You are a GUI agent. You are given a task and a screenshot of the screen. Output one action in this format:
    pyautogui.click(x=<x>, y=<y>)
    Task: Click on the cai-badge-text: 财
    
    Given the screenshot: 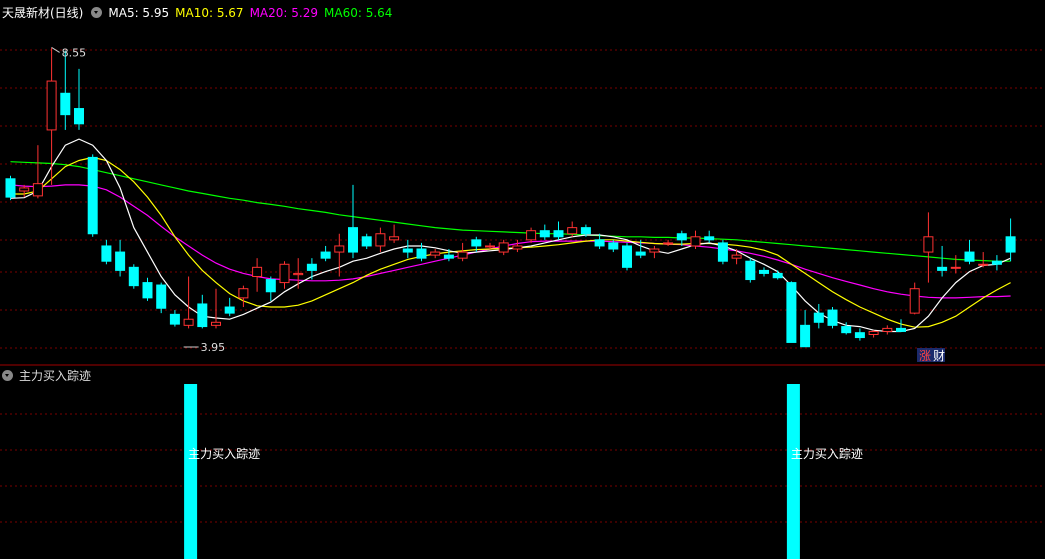 What is the action you would take?
    pyautogui.click(x=939, y=356)
    